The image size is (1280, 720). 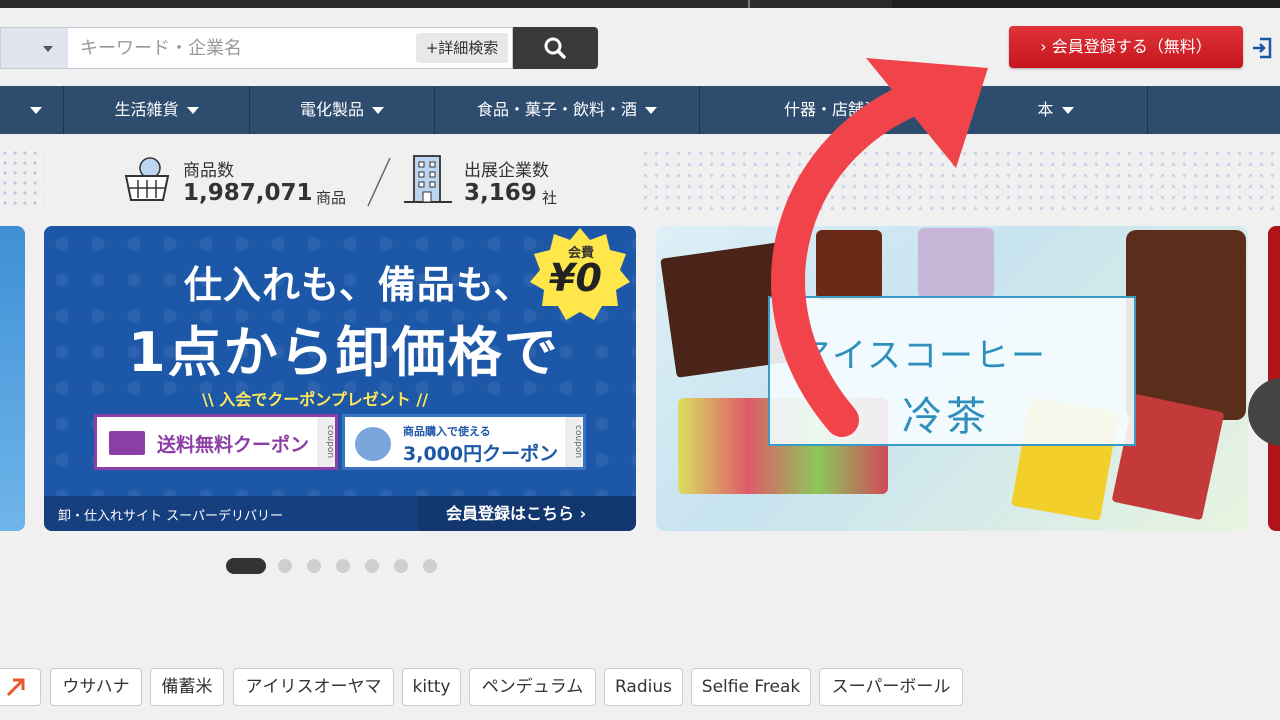 I want to click on coupon-label: 3,000円クーポン, so click(x=481, y=454).